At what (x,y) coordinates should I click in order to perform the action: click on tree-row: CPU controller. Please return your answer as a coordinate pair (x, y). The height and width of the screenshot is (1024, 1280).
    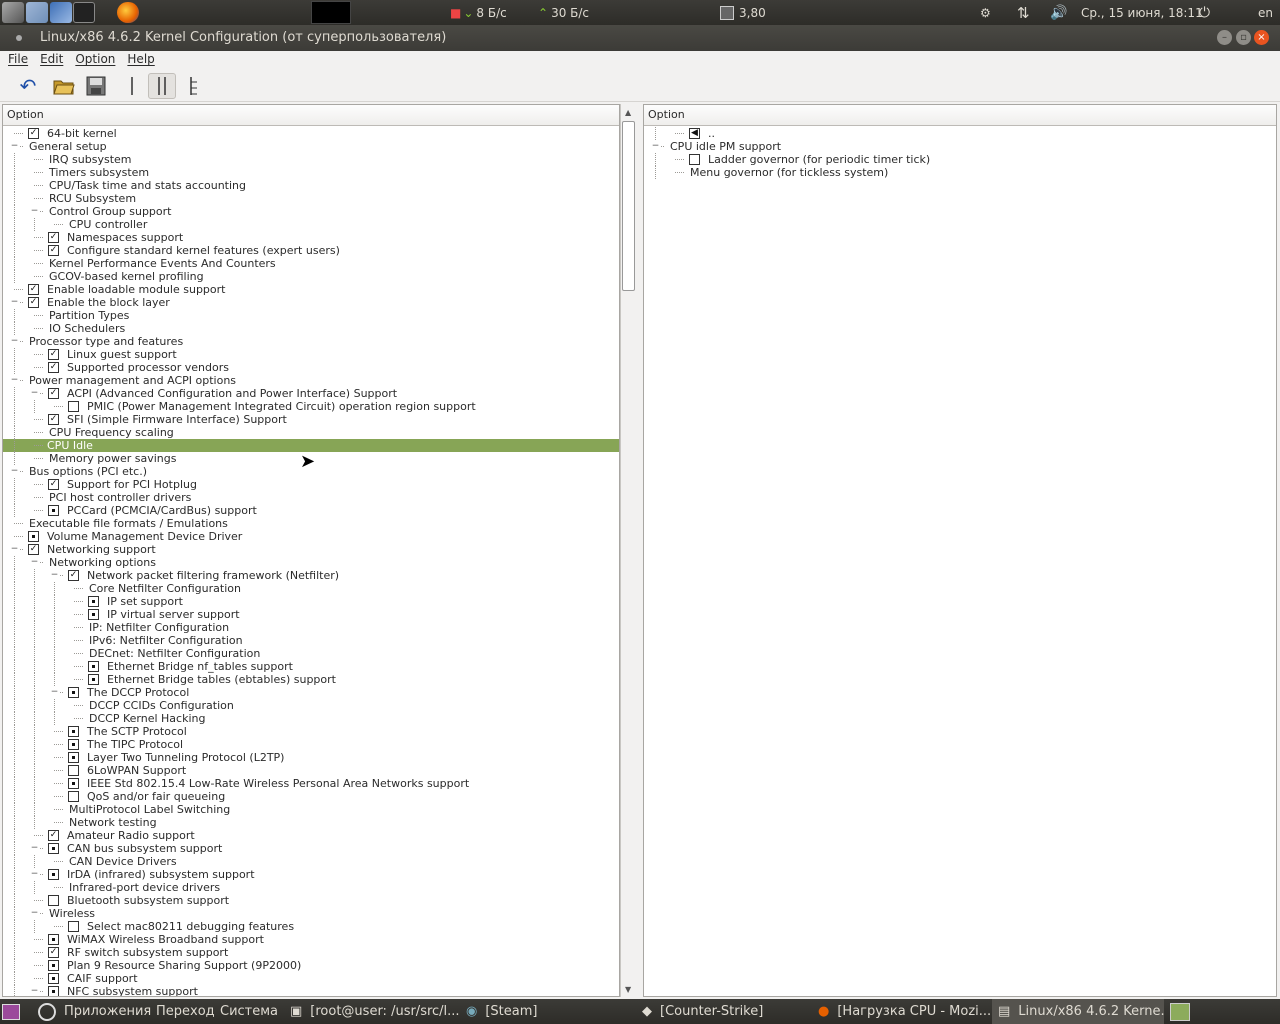
    Looking at the image, I should click on (311, 224).